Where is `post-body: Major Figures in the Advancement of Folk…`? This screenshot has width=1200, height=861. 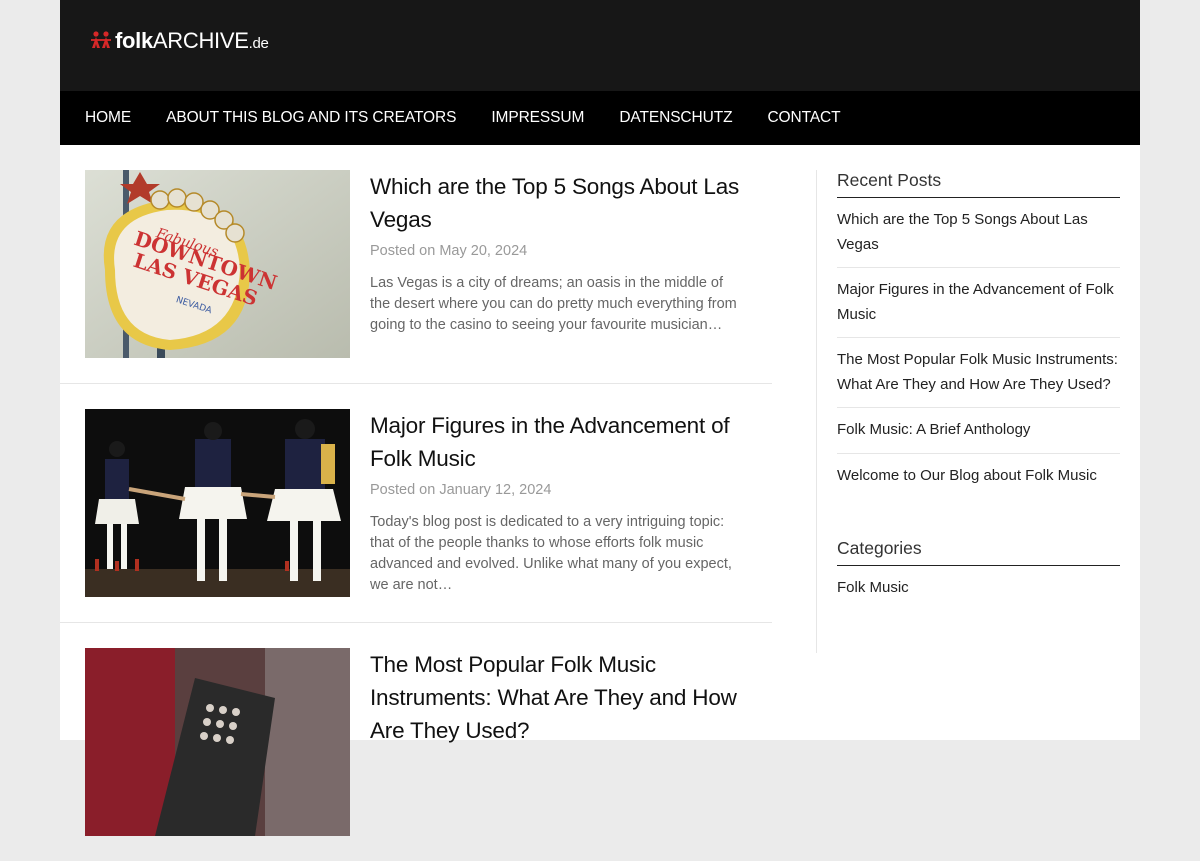 post-body: Major Figures in the Advancement of Folk… is located at coordinates (557, 502).